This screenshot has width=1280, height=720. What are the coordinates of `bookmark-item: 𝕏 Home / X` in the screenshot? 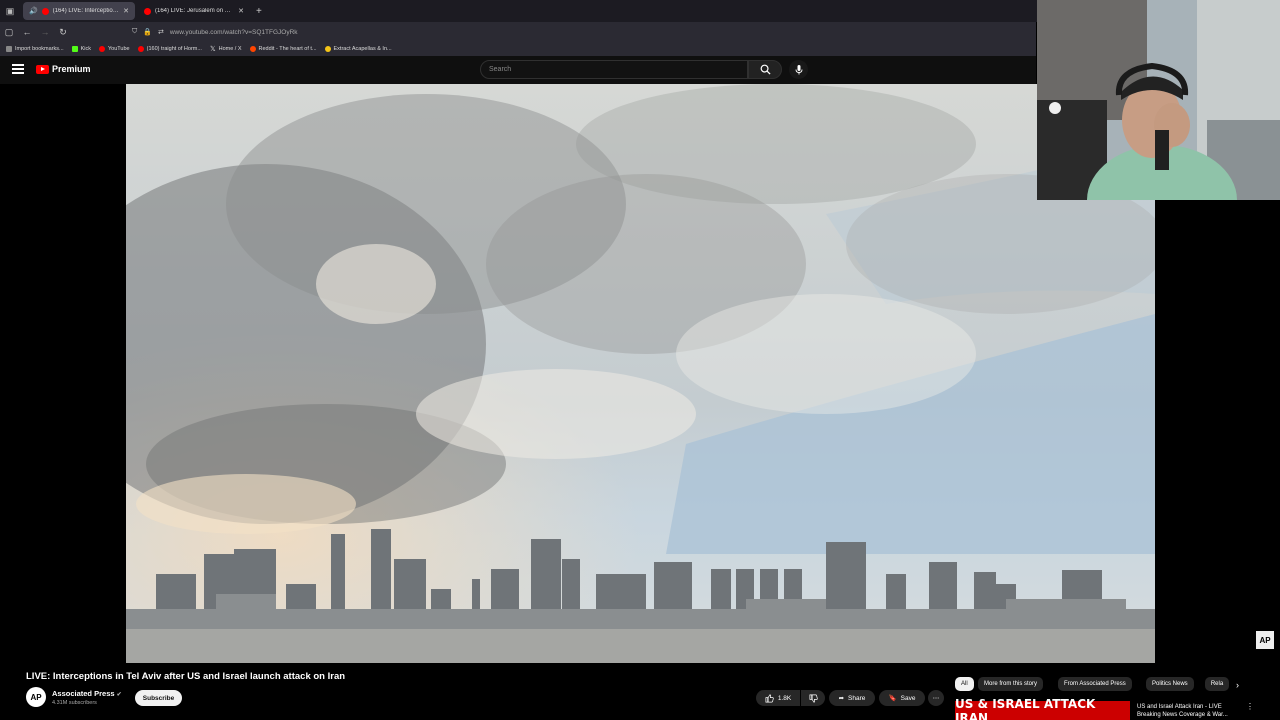 It's located at (226, 49).